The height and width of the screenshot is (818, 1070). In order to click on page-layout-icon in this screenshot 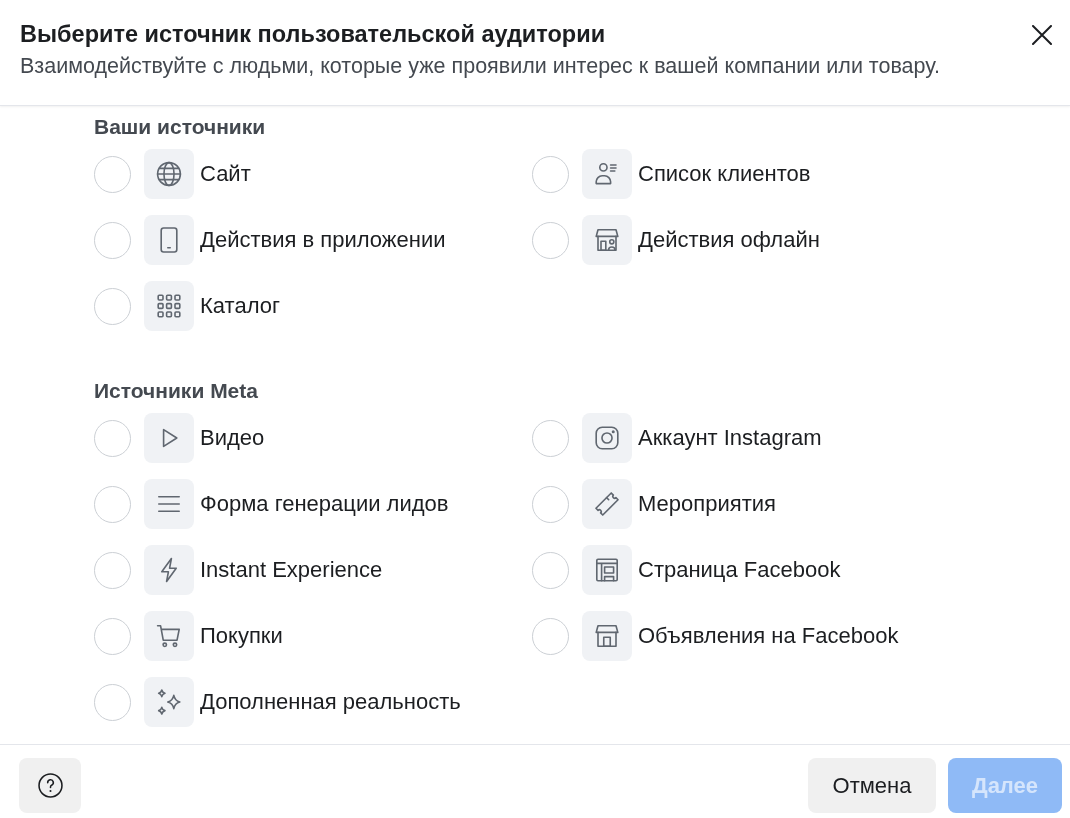, I will do `click(607, 570)`.